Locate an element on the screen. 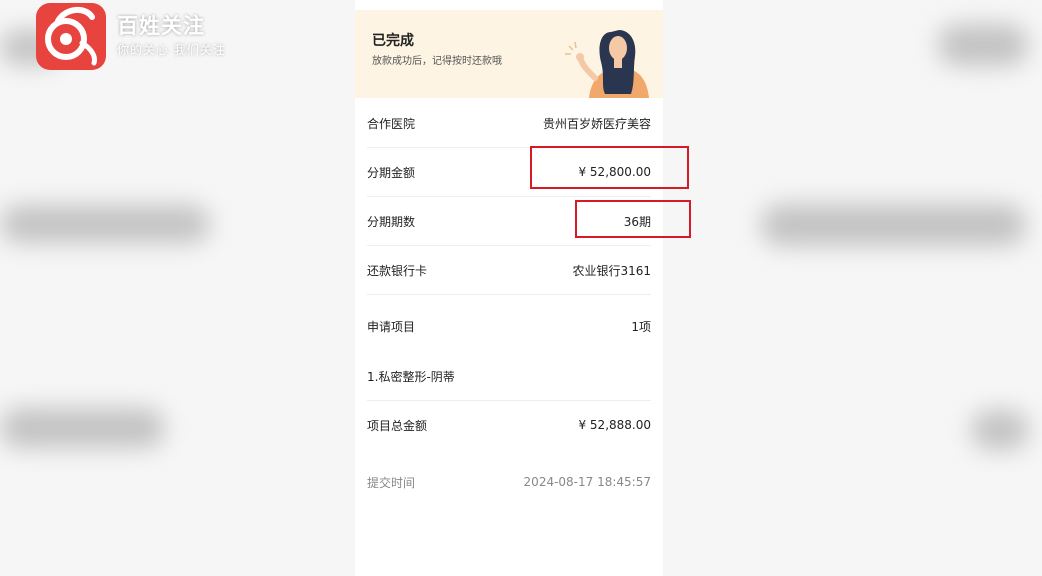 The image size is (1042, 576). detail-row-hospital: 合作医院 贵州百岁娇医疗美容 is located at coordinates (509, 123).